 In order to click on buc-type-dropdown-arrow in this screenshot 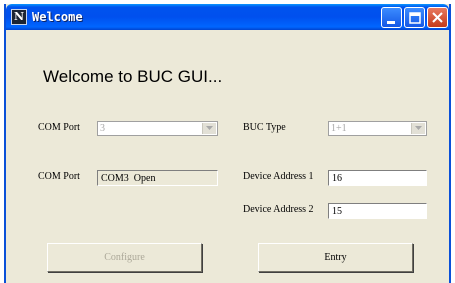, I will do `click(418, 128)`.